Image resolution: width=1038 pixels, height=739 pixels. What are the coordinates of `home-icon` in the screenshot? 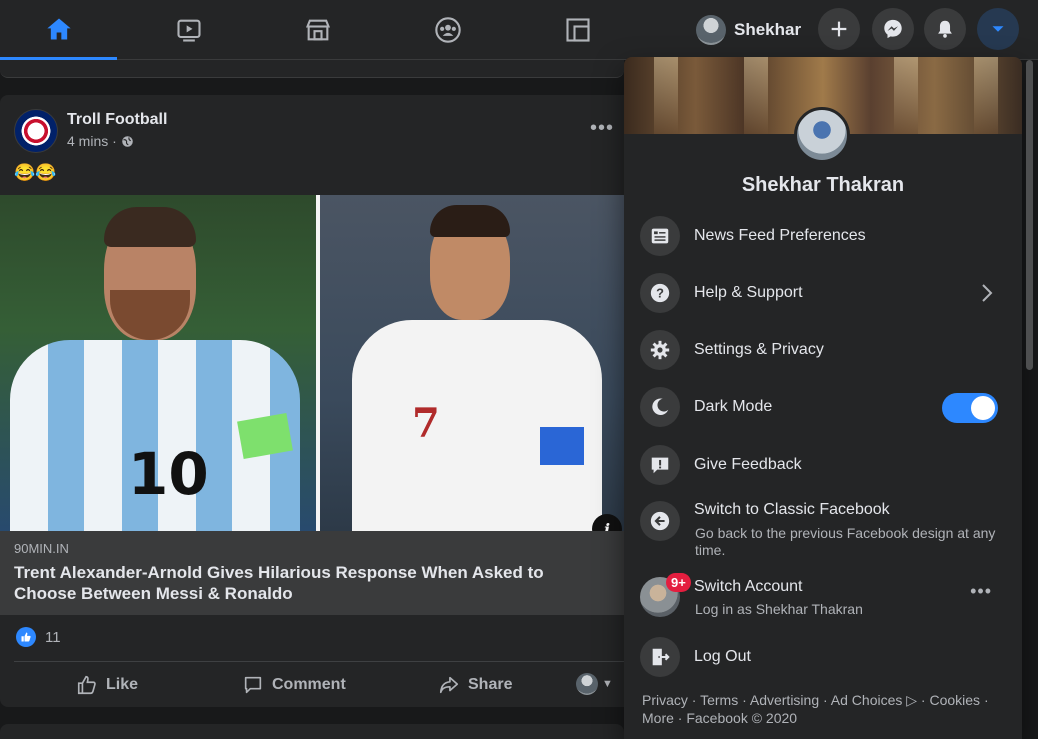 It's located at (58, 28).